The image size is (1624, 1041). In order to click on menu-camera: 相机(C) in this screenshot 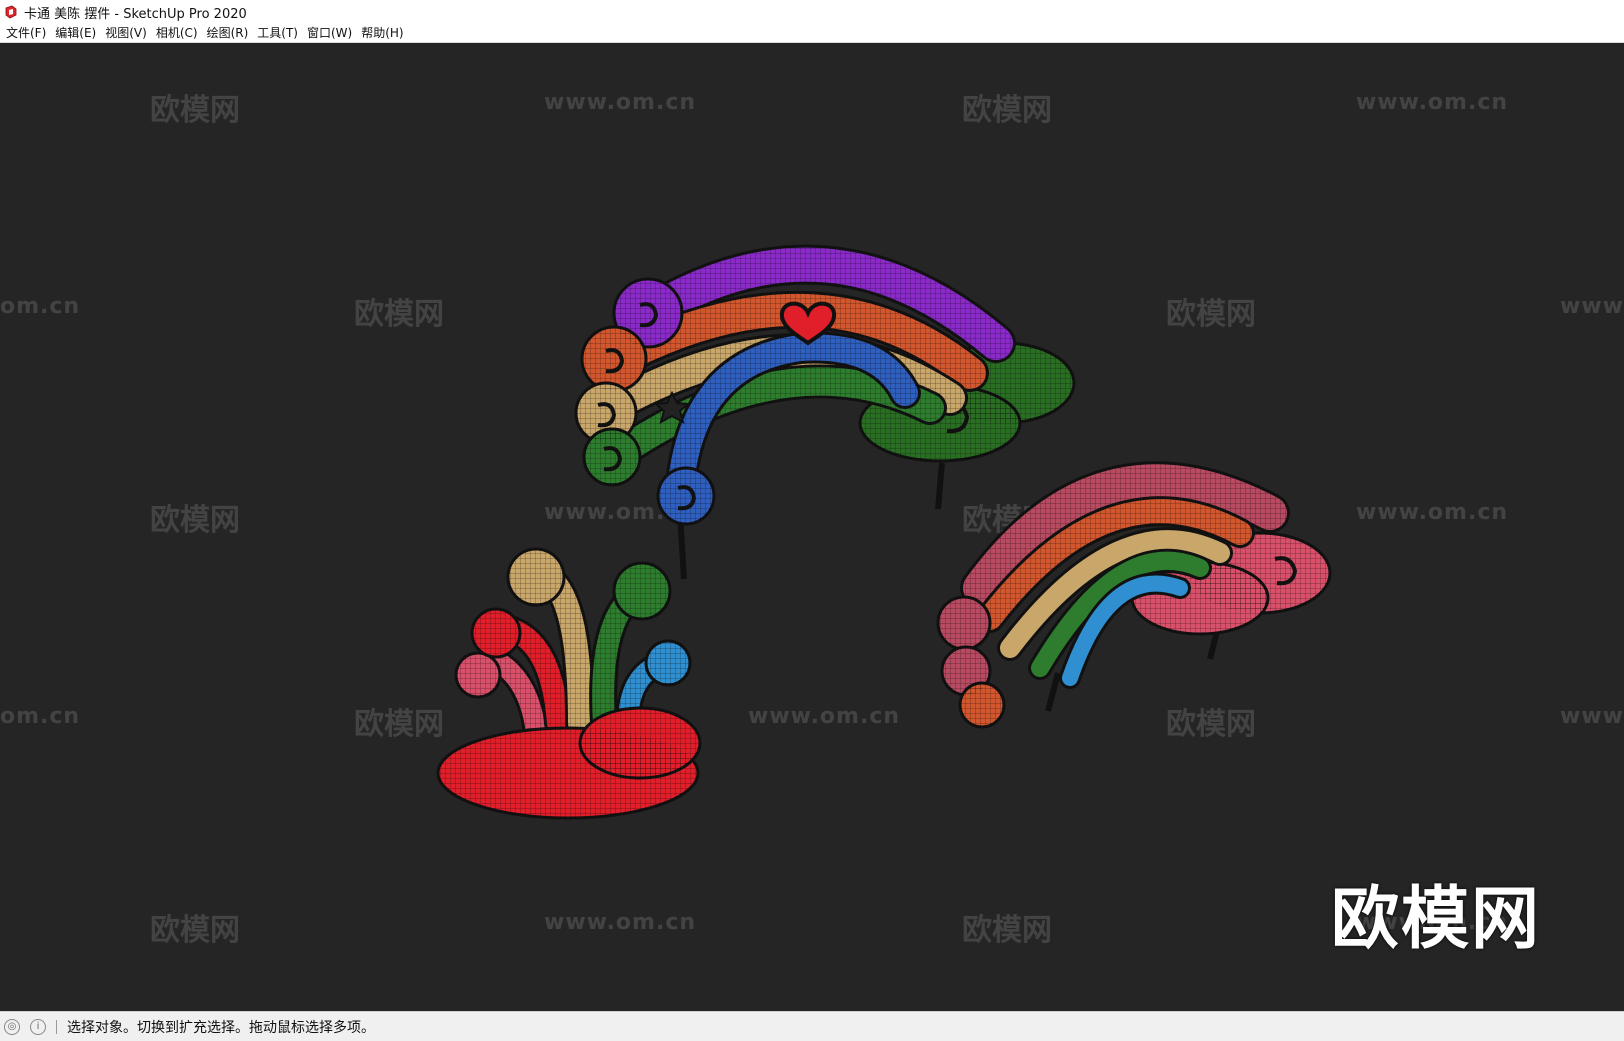, I will do `click(179, 33)`.